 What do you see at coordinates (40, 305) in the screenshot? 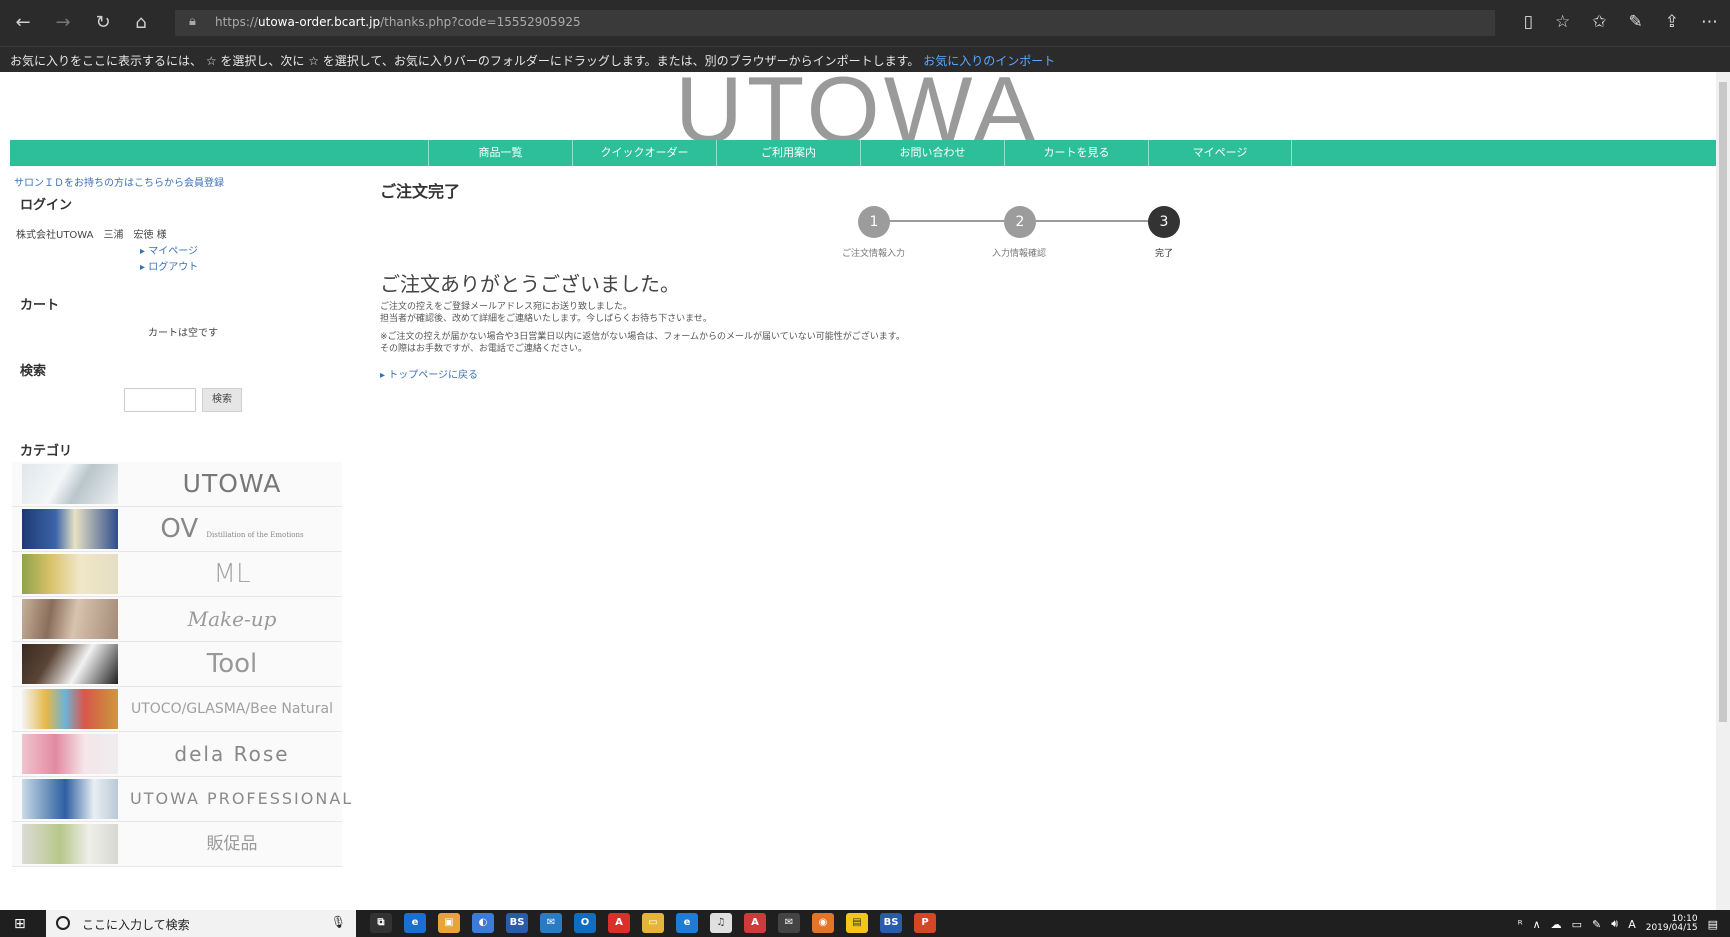
I see `cart-heading: カート` at bounding box center [40, 305].